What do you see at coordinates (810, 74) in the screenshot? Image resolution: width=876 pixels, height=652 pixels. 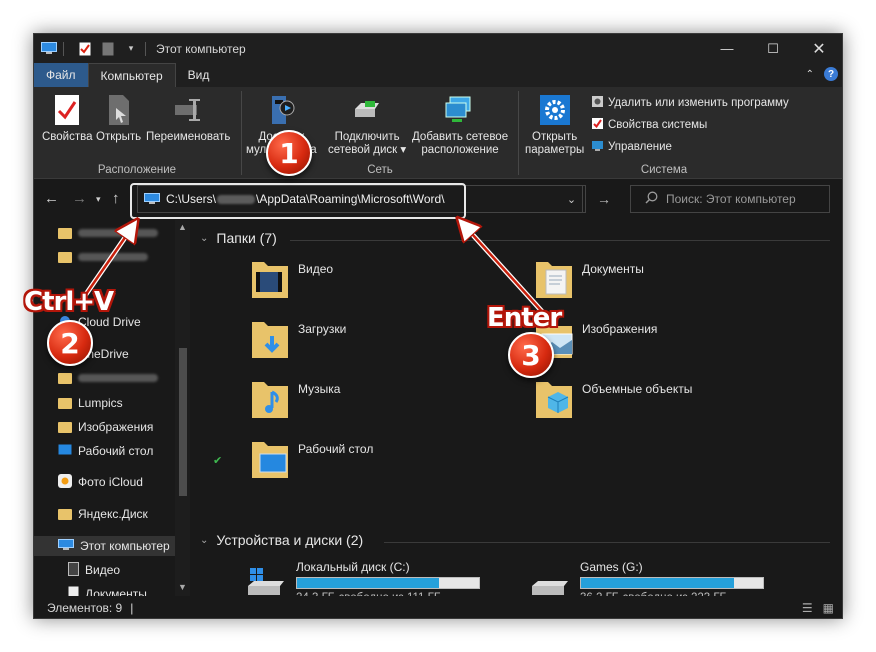 I see `collapse-ribbon-icon: ⌃` at bounding box center [810, 74].